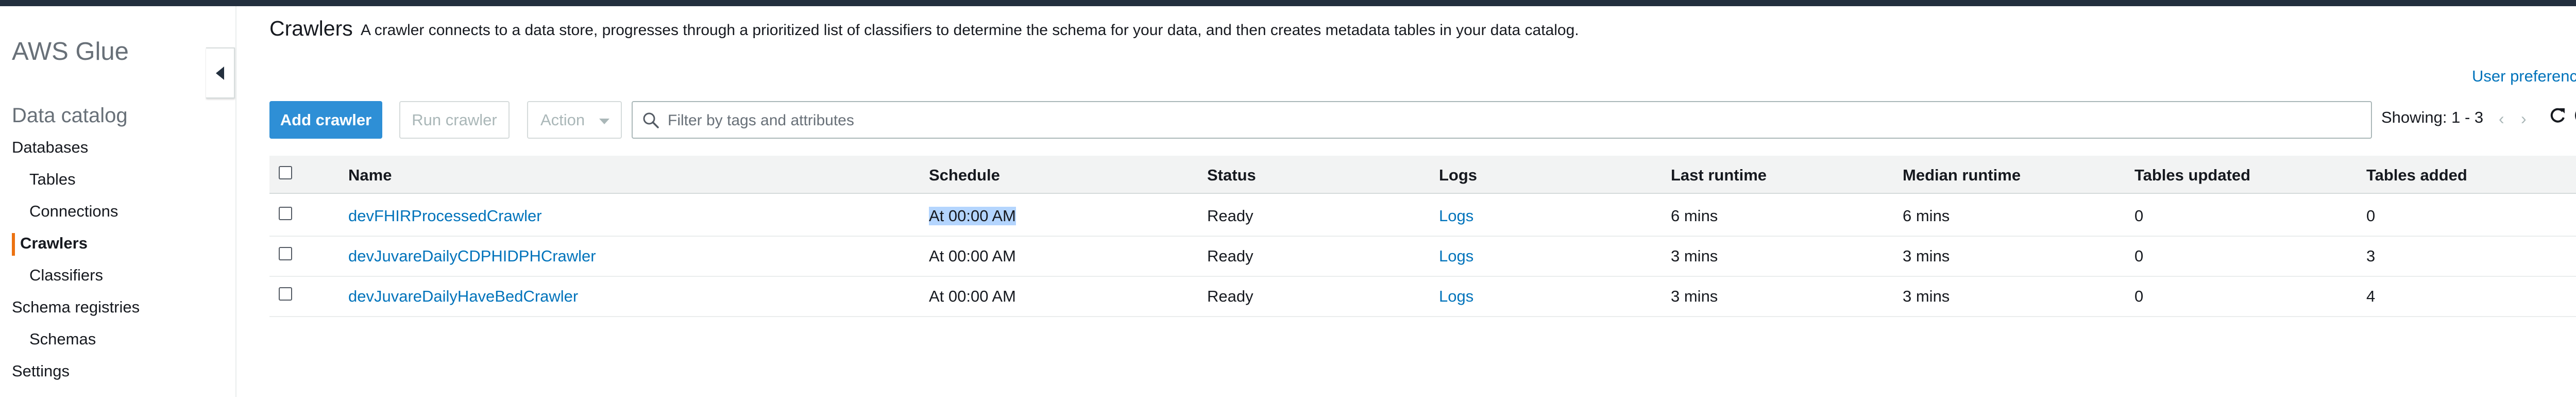  Describe the element at coordinates (445, 216) in the screenshot. I see `crawler-name-link: devFHIRProcessedCrawler` at that location.